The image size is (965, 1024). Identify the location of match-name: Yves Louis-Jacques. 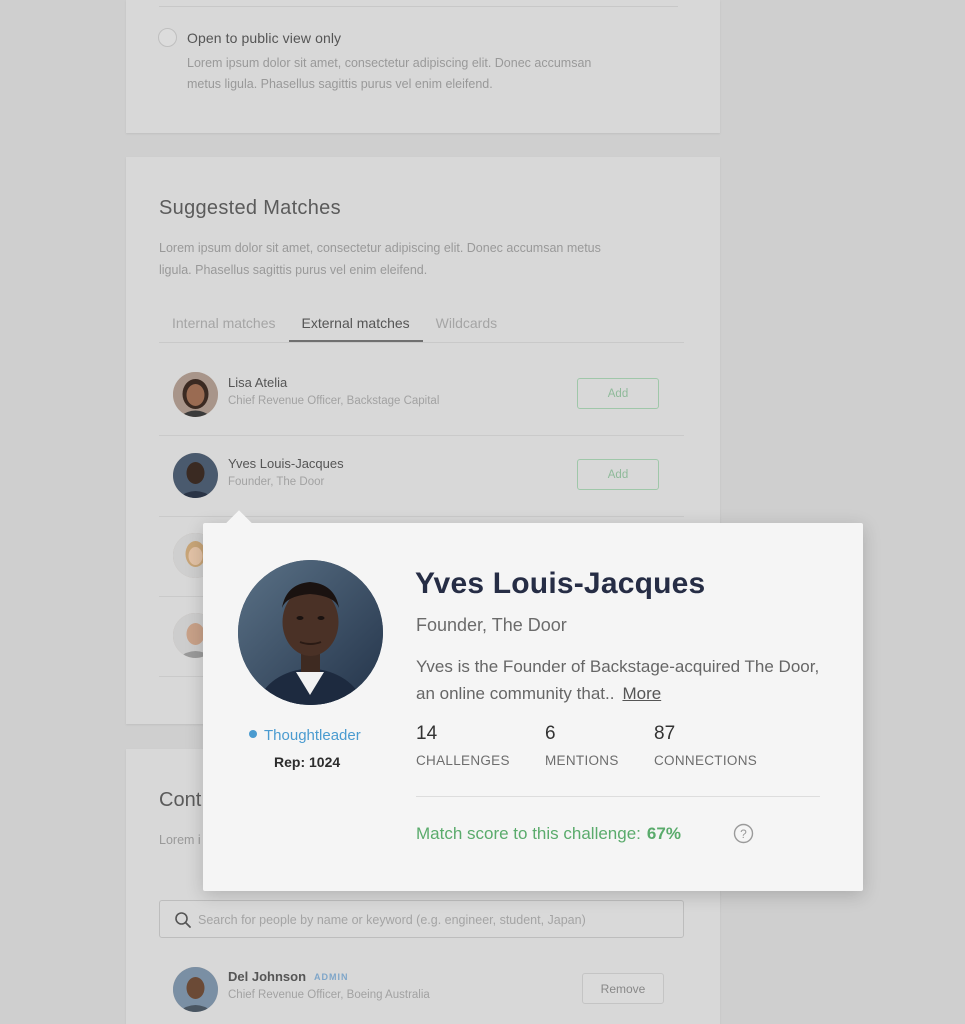
(286, 463).